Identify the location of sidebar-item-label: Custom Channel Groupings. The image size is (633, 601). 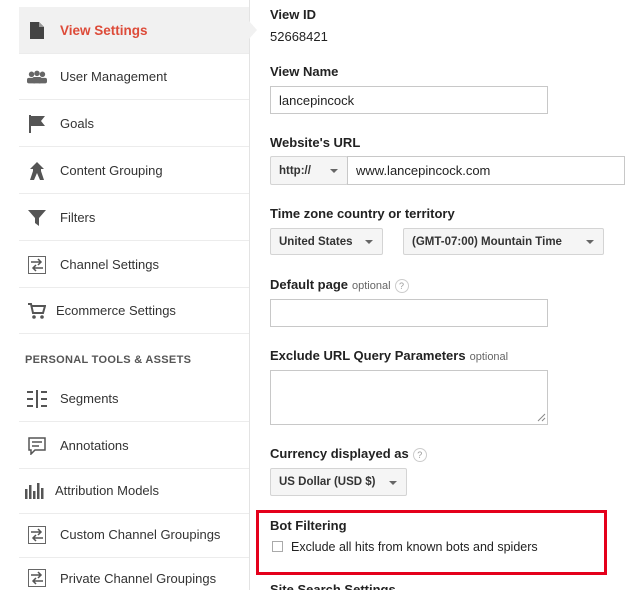
(140, 534).